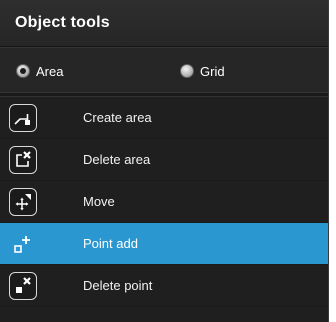 The height and width of the screenshot is (322, 336). What do you see at coordinates (110, 243) in the screenshot?
I see `tool-label: Point add` at bounding box center [110, 243].